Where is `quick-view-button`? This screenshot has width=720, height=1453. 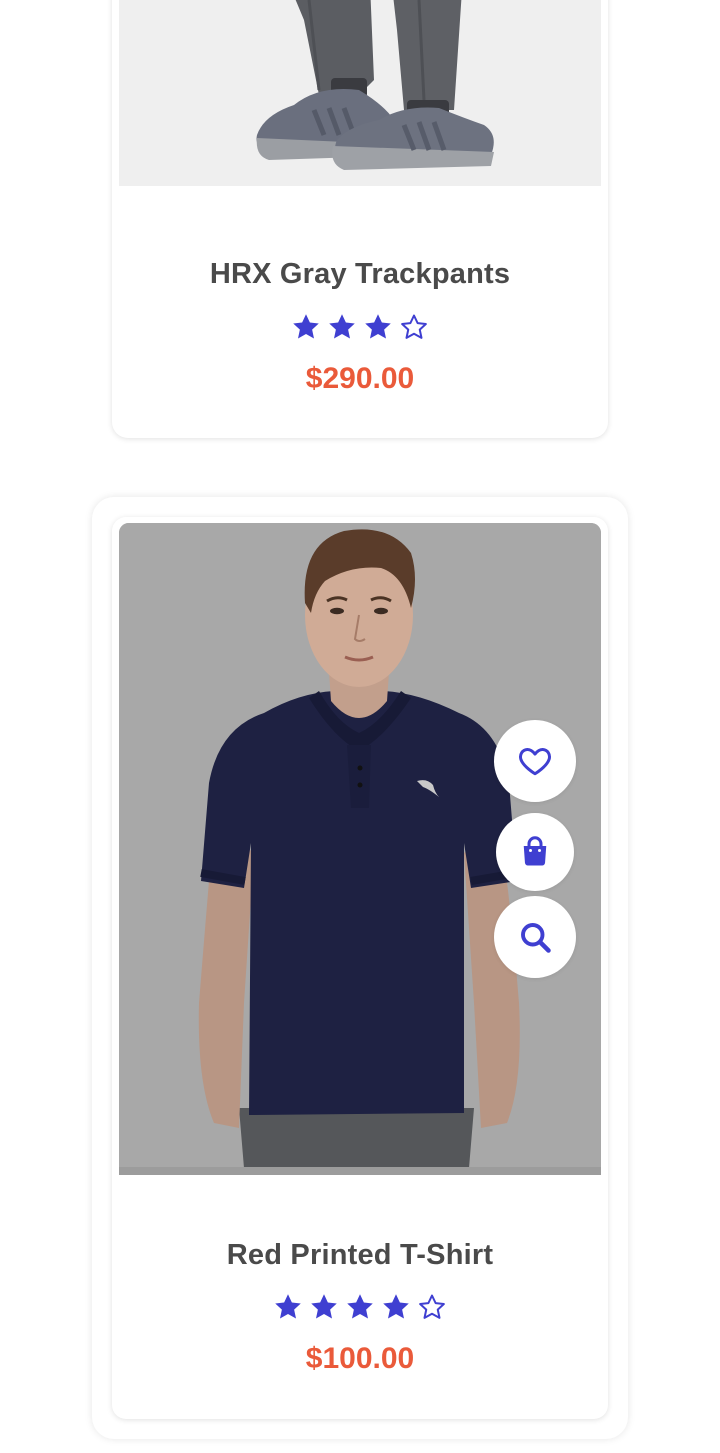 quick-view-button is located at coordinates (535, 937).